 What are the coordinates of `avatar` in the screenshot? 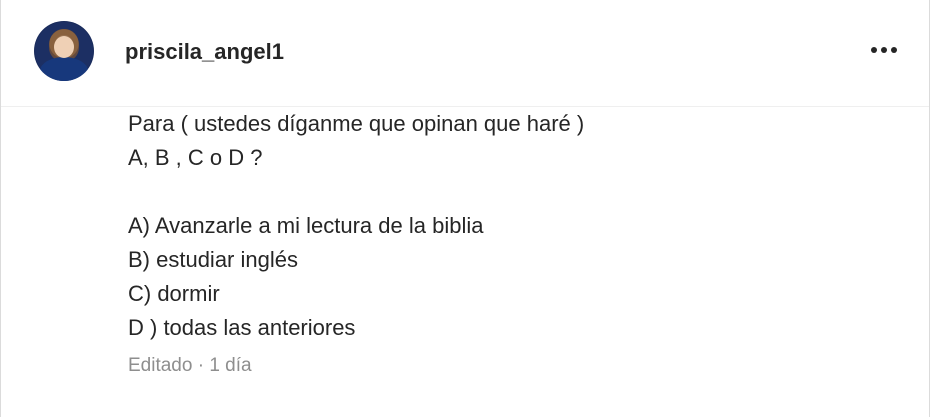 It's located at (64, 51).